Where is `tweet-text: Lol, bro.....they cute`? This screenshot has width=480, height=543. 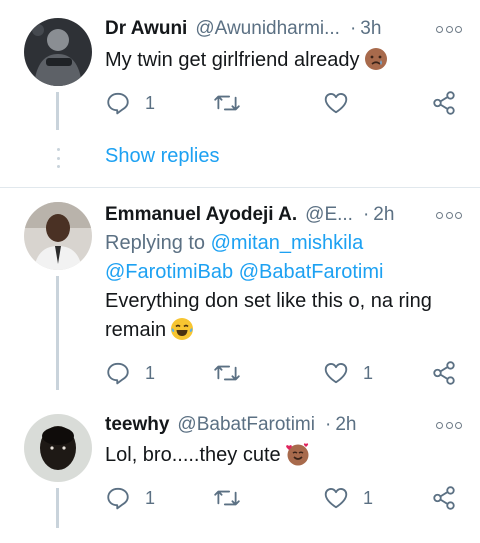
tweet-text: Lol, bro.....they cute is located at coordinates (283, 458).